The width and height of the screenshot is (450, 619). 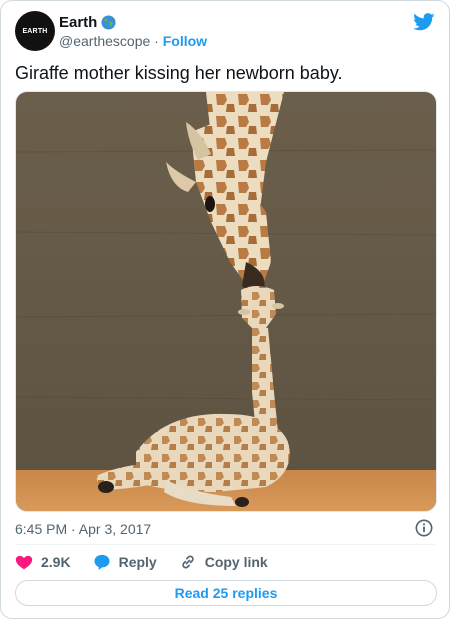 I want to click on author-names: Earth @earthescope · Follow, so click(x=133, y=32).